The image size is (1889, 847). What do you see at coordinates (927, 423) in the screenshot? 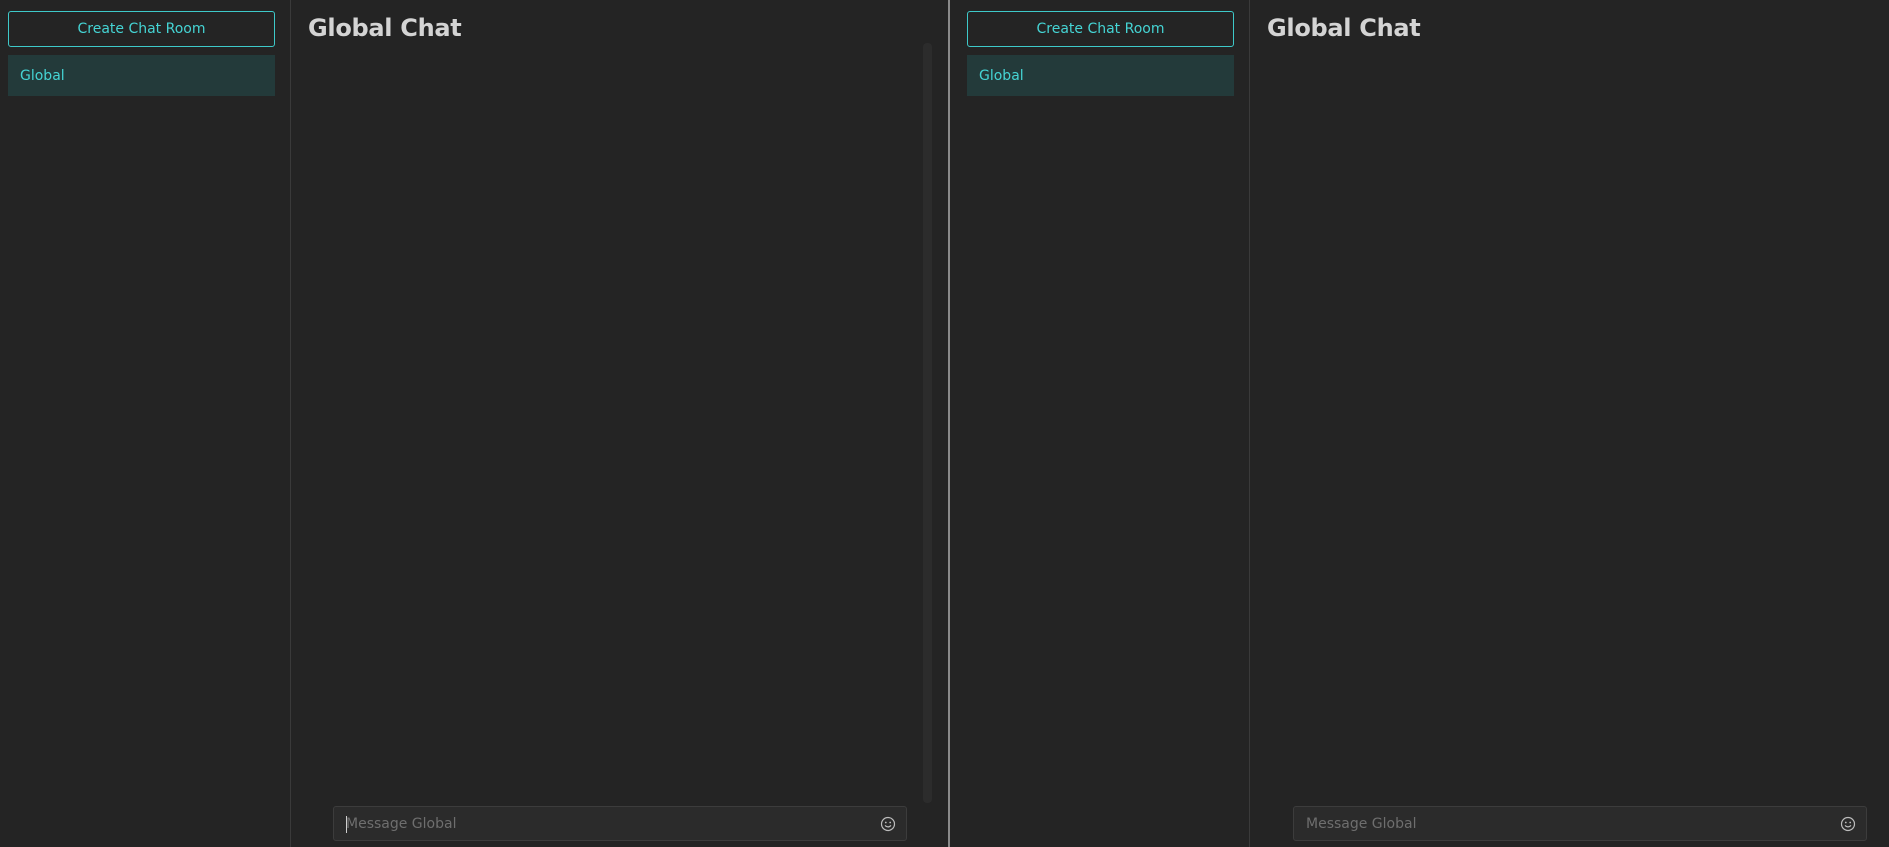
I see `message-scrollbar` at bounding box center [927, 423].